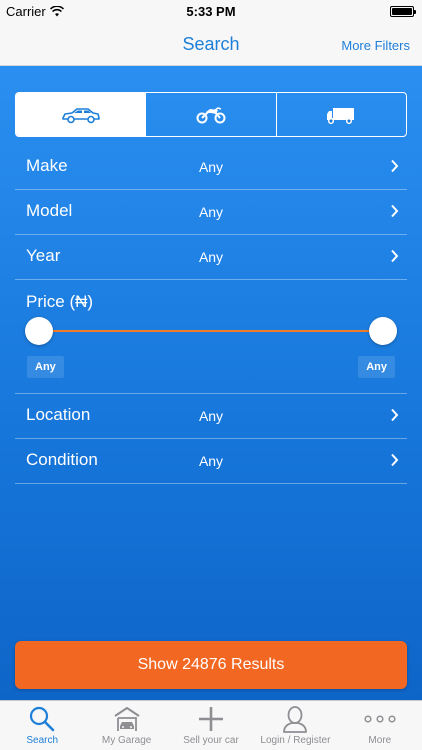  I want to click on vehicle-type-motorcycle, so click(211, 114).